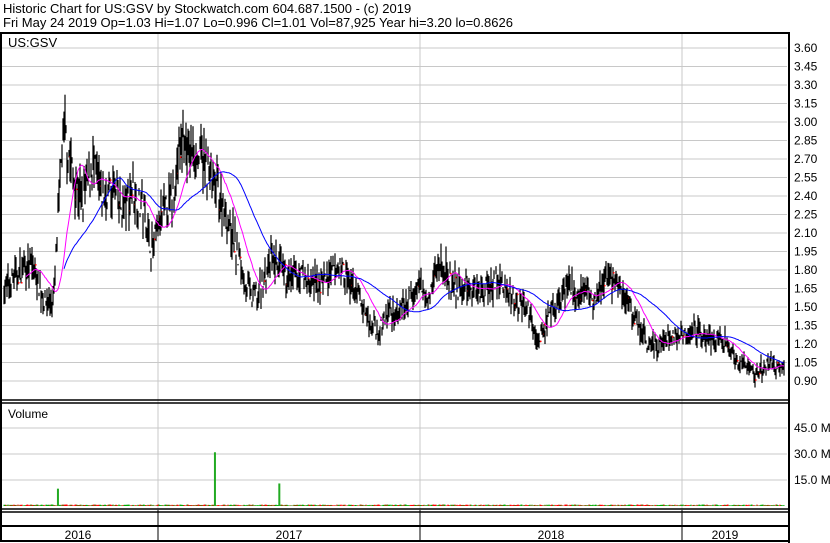 This screenshot has width=830, height=543. Describe the element at coordinates (806, 214) in the screenshot. I see `price-tick-label: 2.25` at that location.